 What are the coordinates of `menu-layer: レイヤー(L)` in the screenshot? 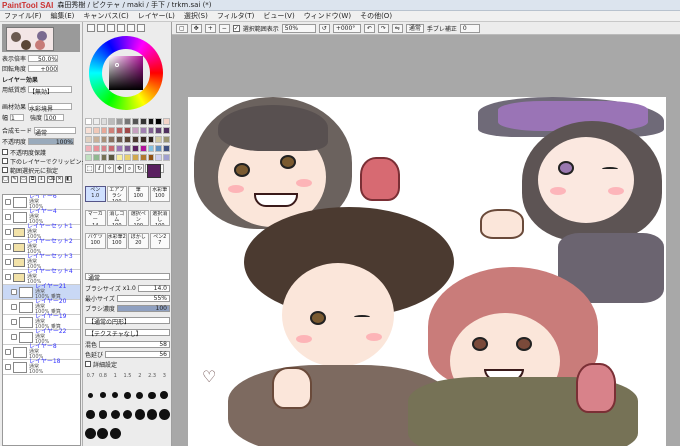 It's located at (156, 16).